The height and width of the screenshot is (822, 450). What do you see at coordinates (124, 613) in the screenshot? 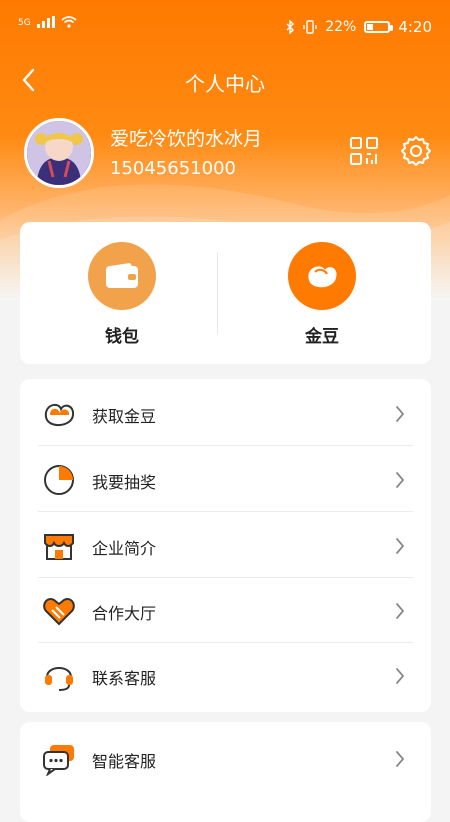
I see `menu-label: 合作大厅` at bounding box center [124, 613].